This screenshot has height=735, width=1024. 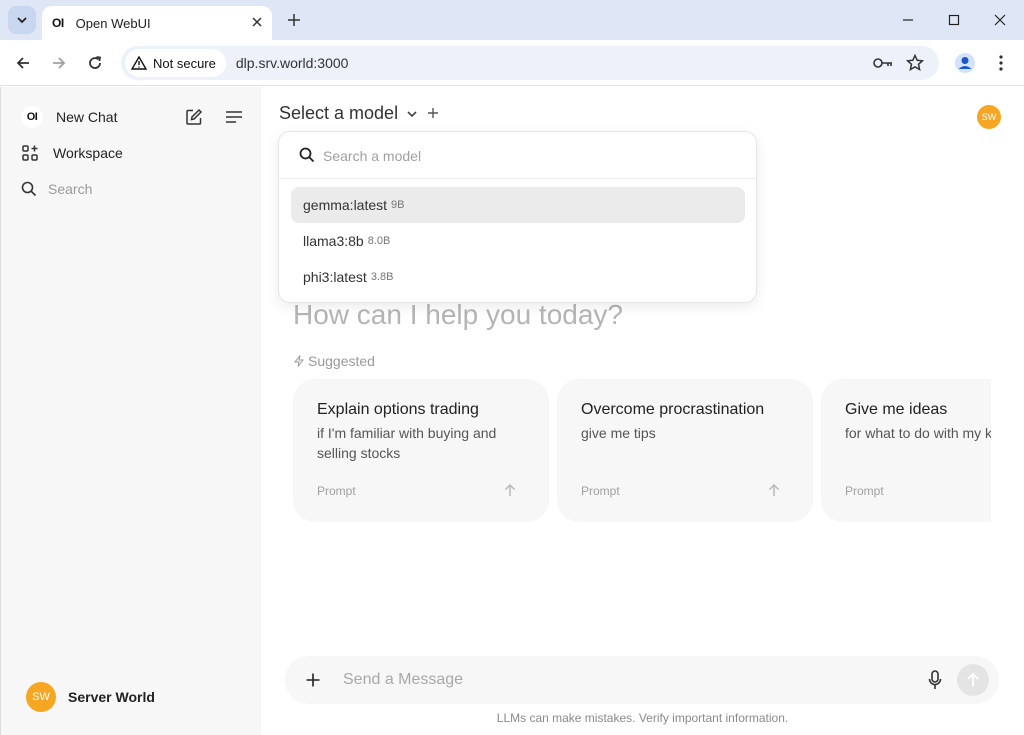 What do you see at coordinates (896, 409) in the screenshot?
I see `suggestion-title: Give me ideas` at bounding box center [896, 409].